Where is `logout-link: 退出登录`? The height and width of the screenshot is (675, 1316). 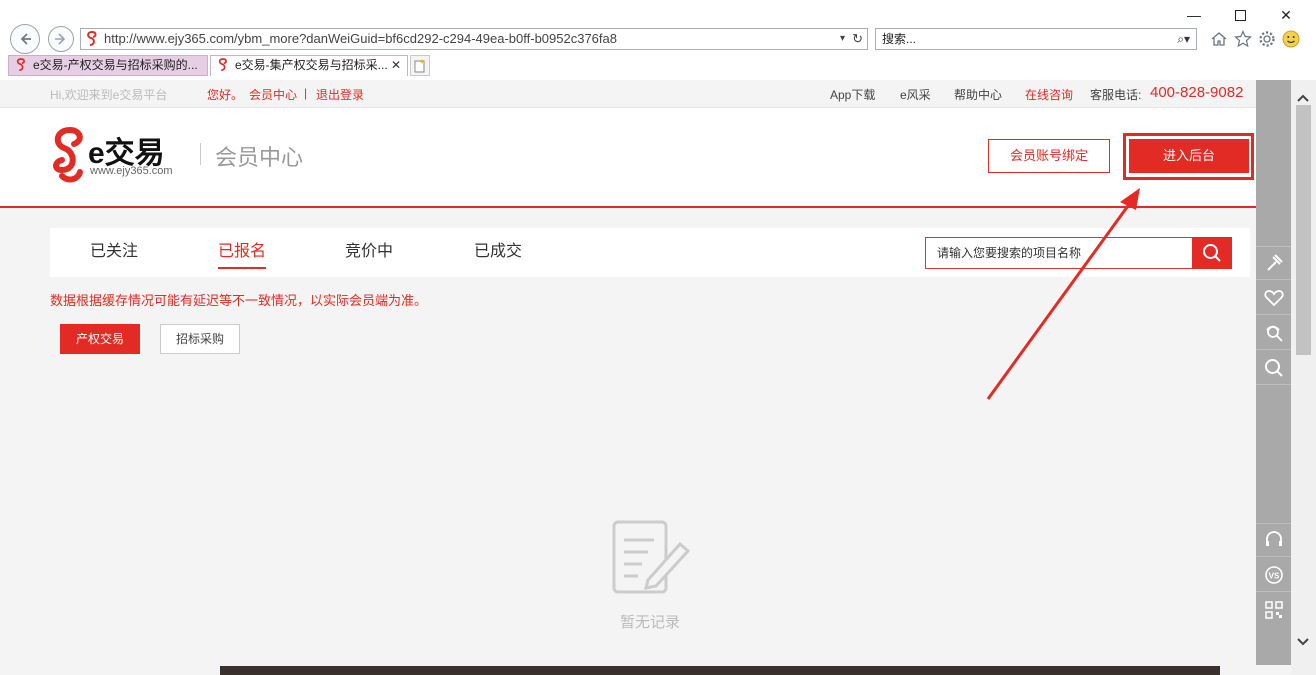
logout-link: 退出登录 is located at coordinates (340, 94).